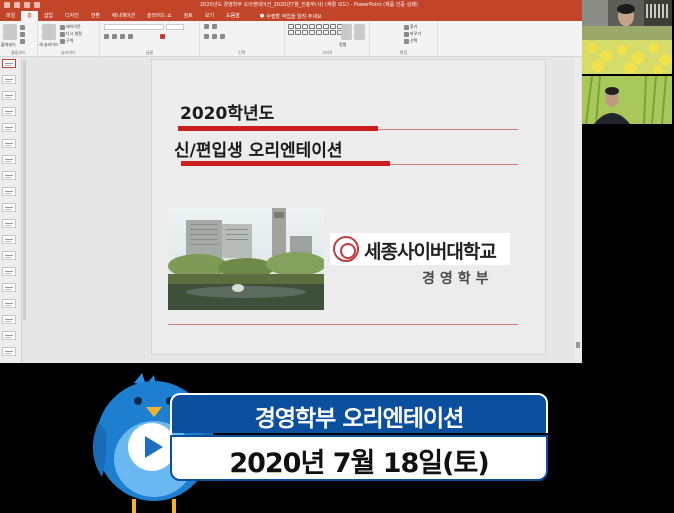 This screenshot has height=513, width=674. I want to click on underline-icon, so click(122, 36).